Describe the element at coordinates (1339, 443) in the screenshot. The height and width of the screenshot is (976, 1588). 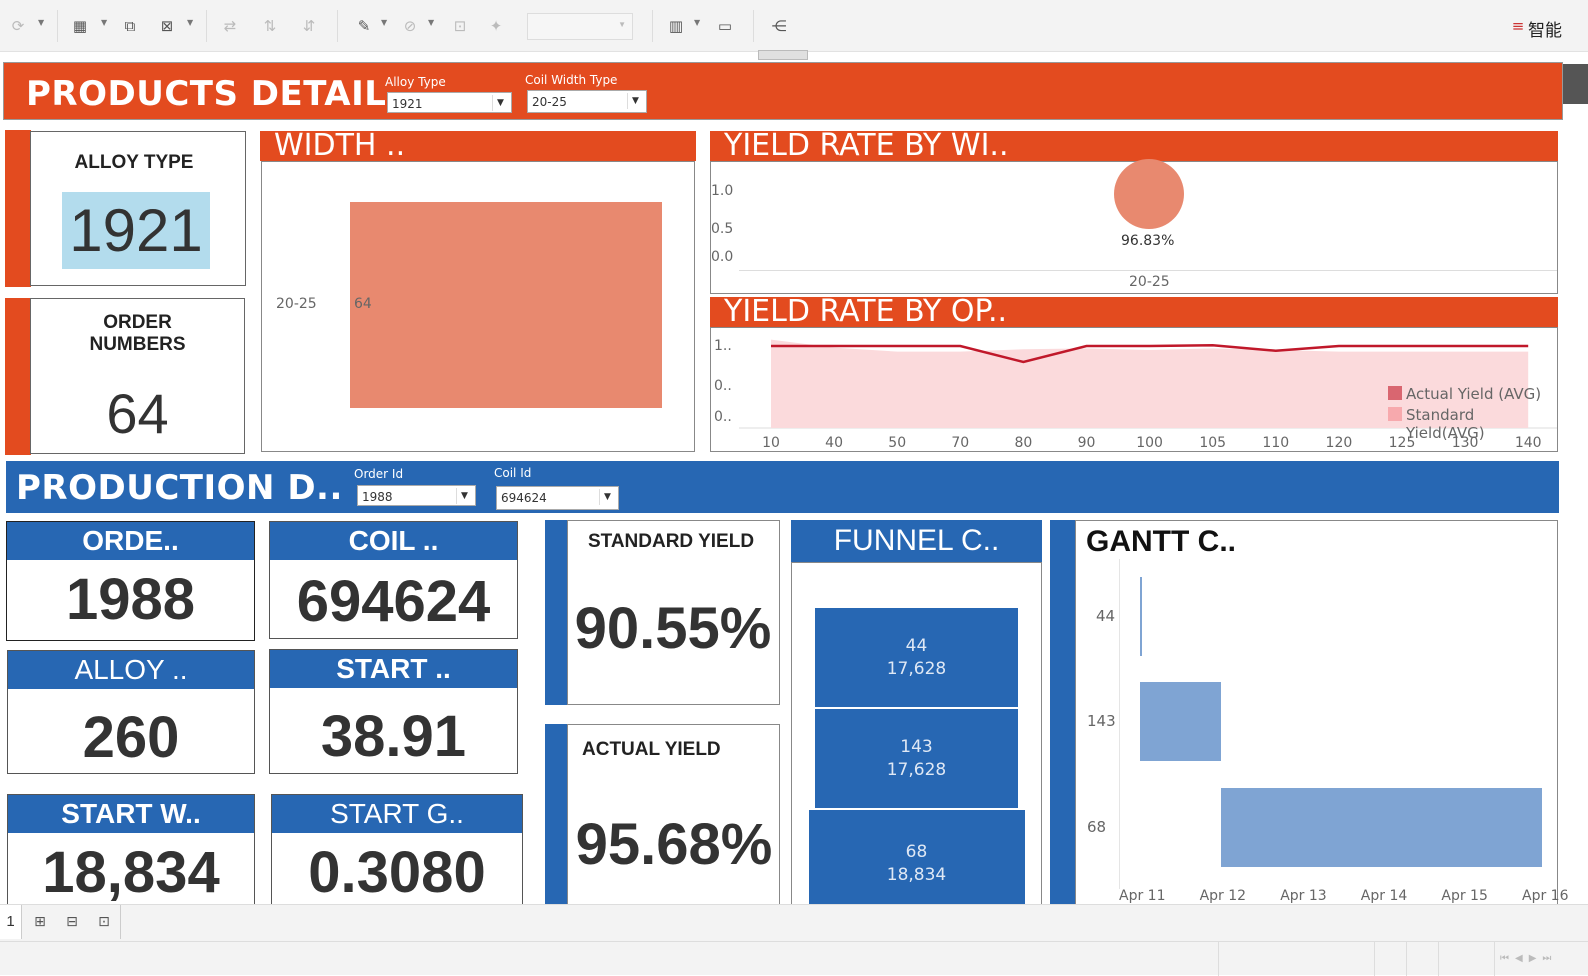
I see `x-tick-label: 120` at that location.